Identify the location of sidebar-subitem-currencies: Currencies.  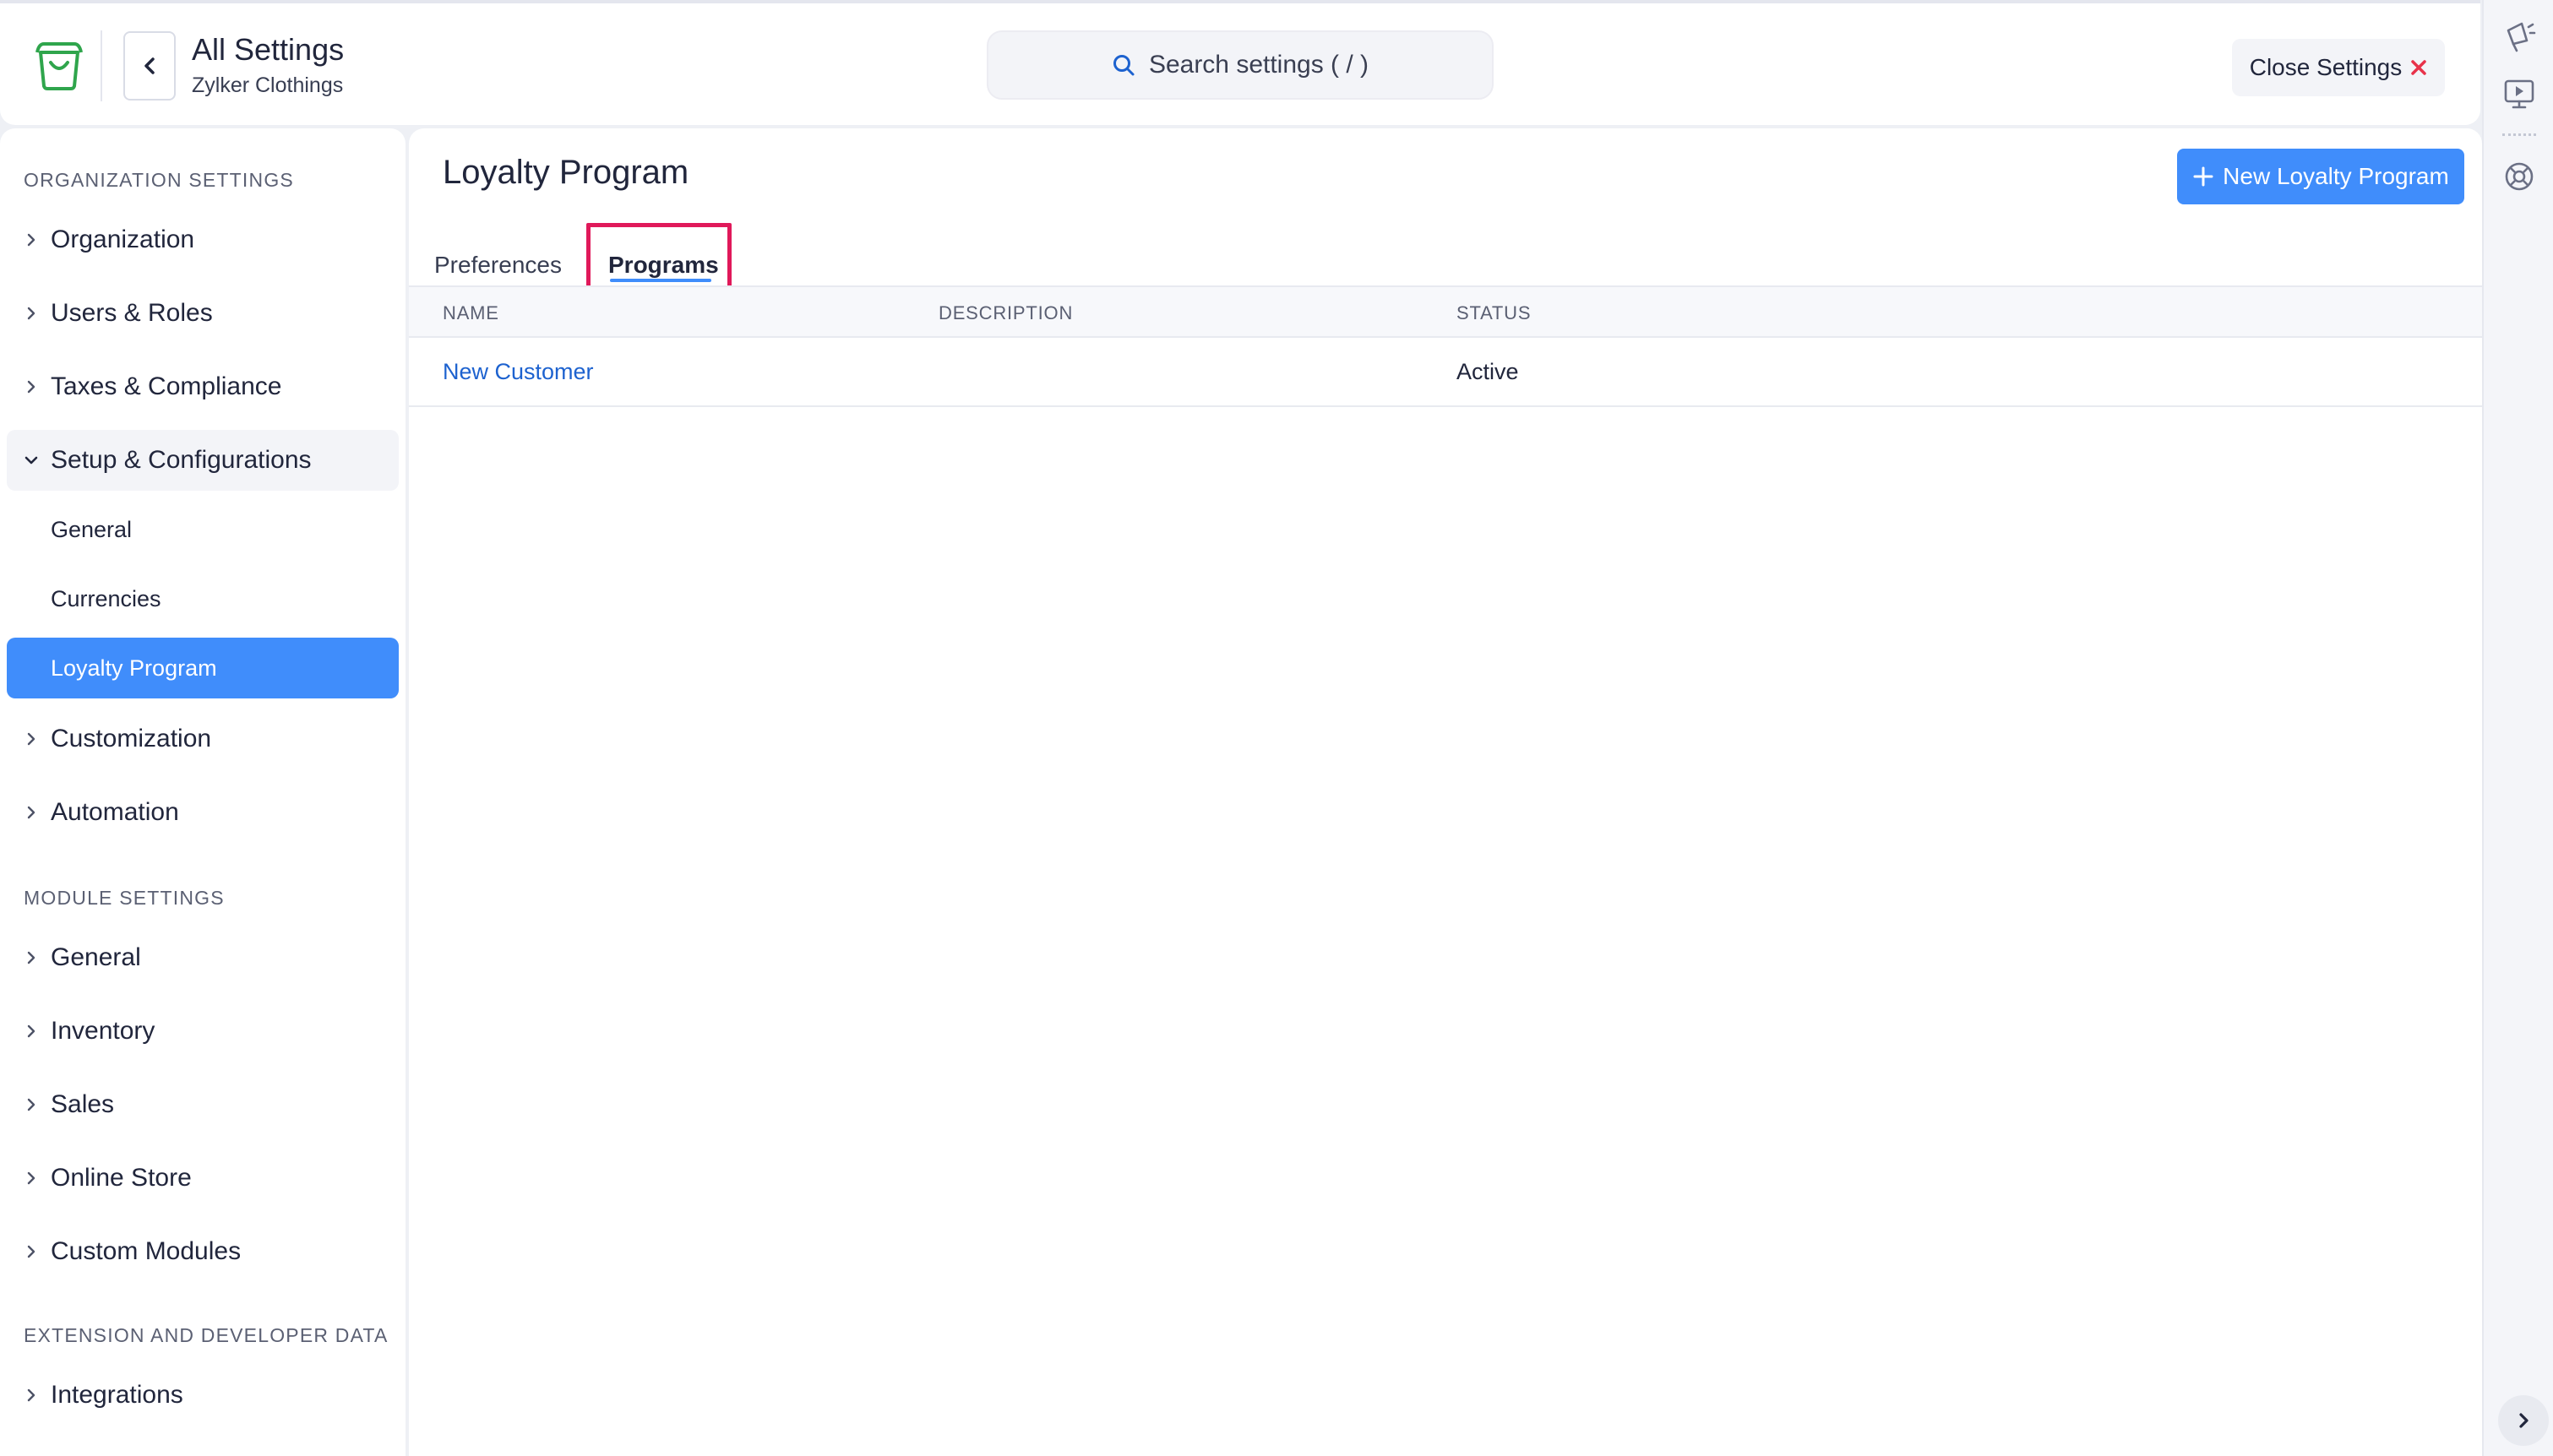
(203, 598).